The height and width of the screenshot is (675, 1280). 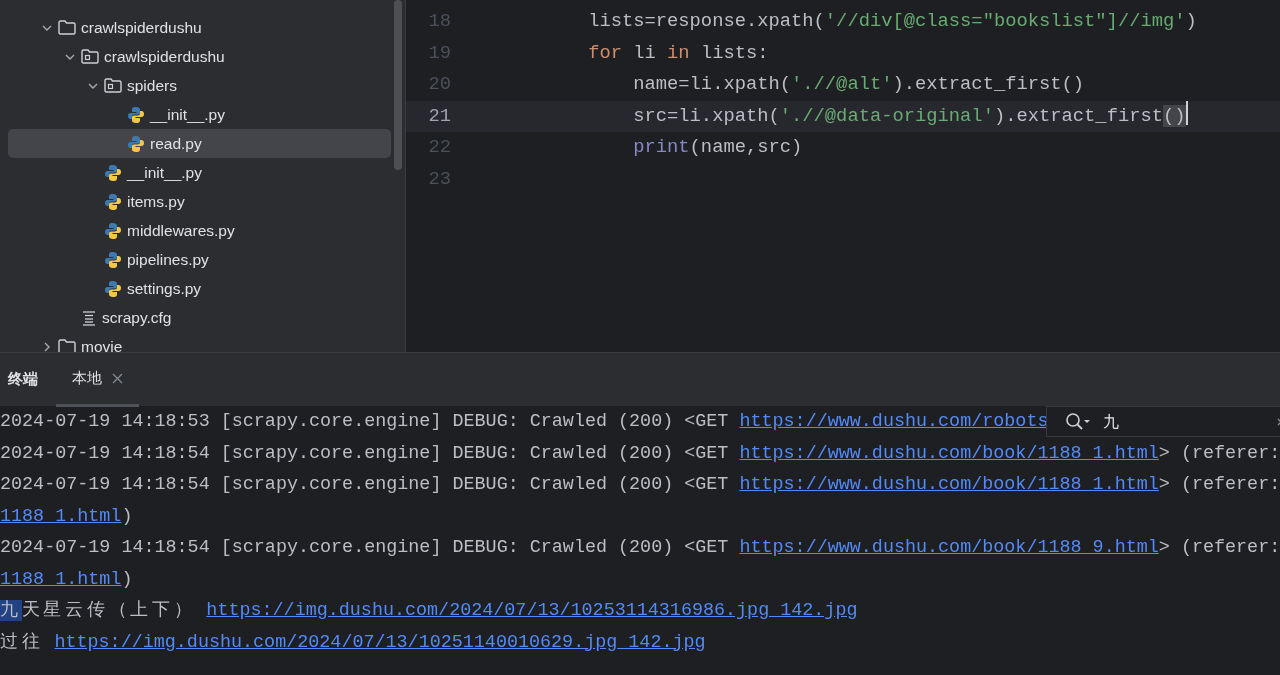 What do you see at coordinates (199, 317) in the screenshot?
I see `tree-item: scrapy.cfg` at bounding box center [199, 317].